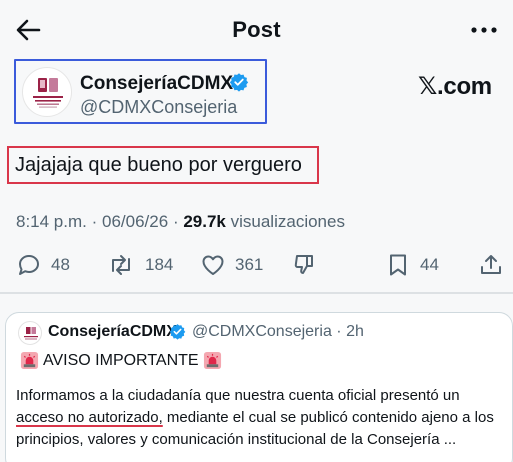 The height and width of the screenshot is (462, 513). Describe the element at coordinates (412, 265) in the screenshot. I see `bookmark-button: 44` at that location.